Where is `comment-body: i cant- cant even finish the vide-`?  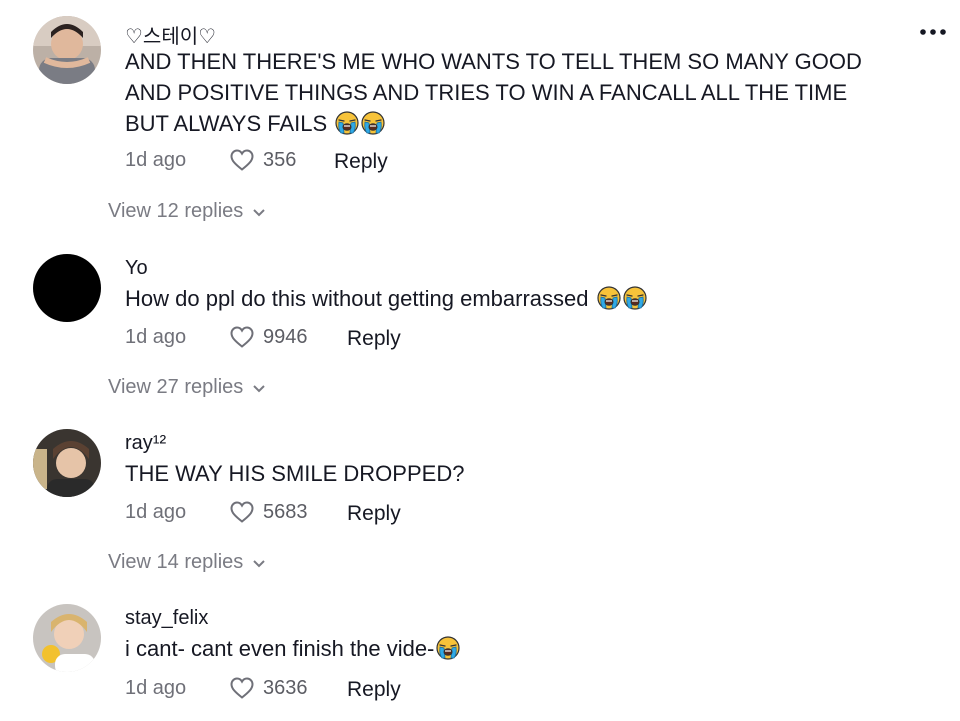
comment-body: i cant- cant even finish the vide- is located at coordinates (280, 648).